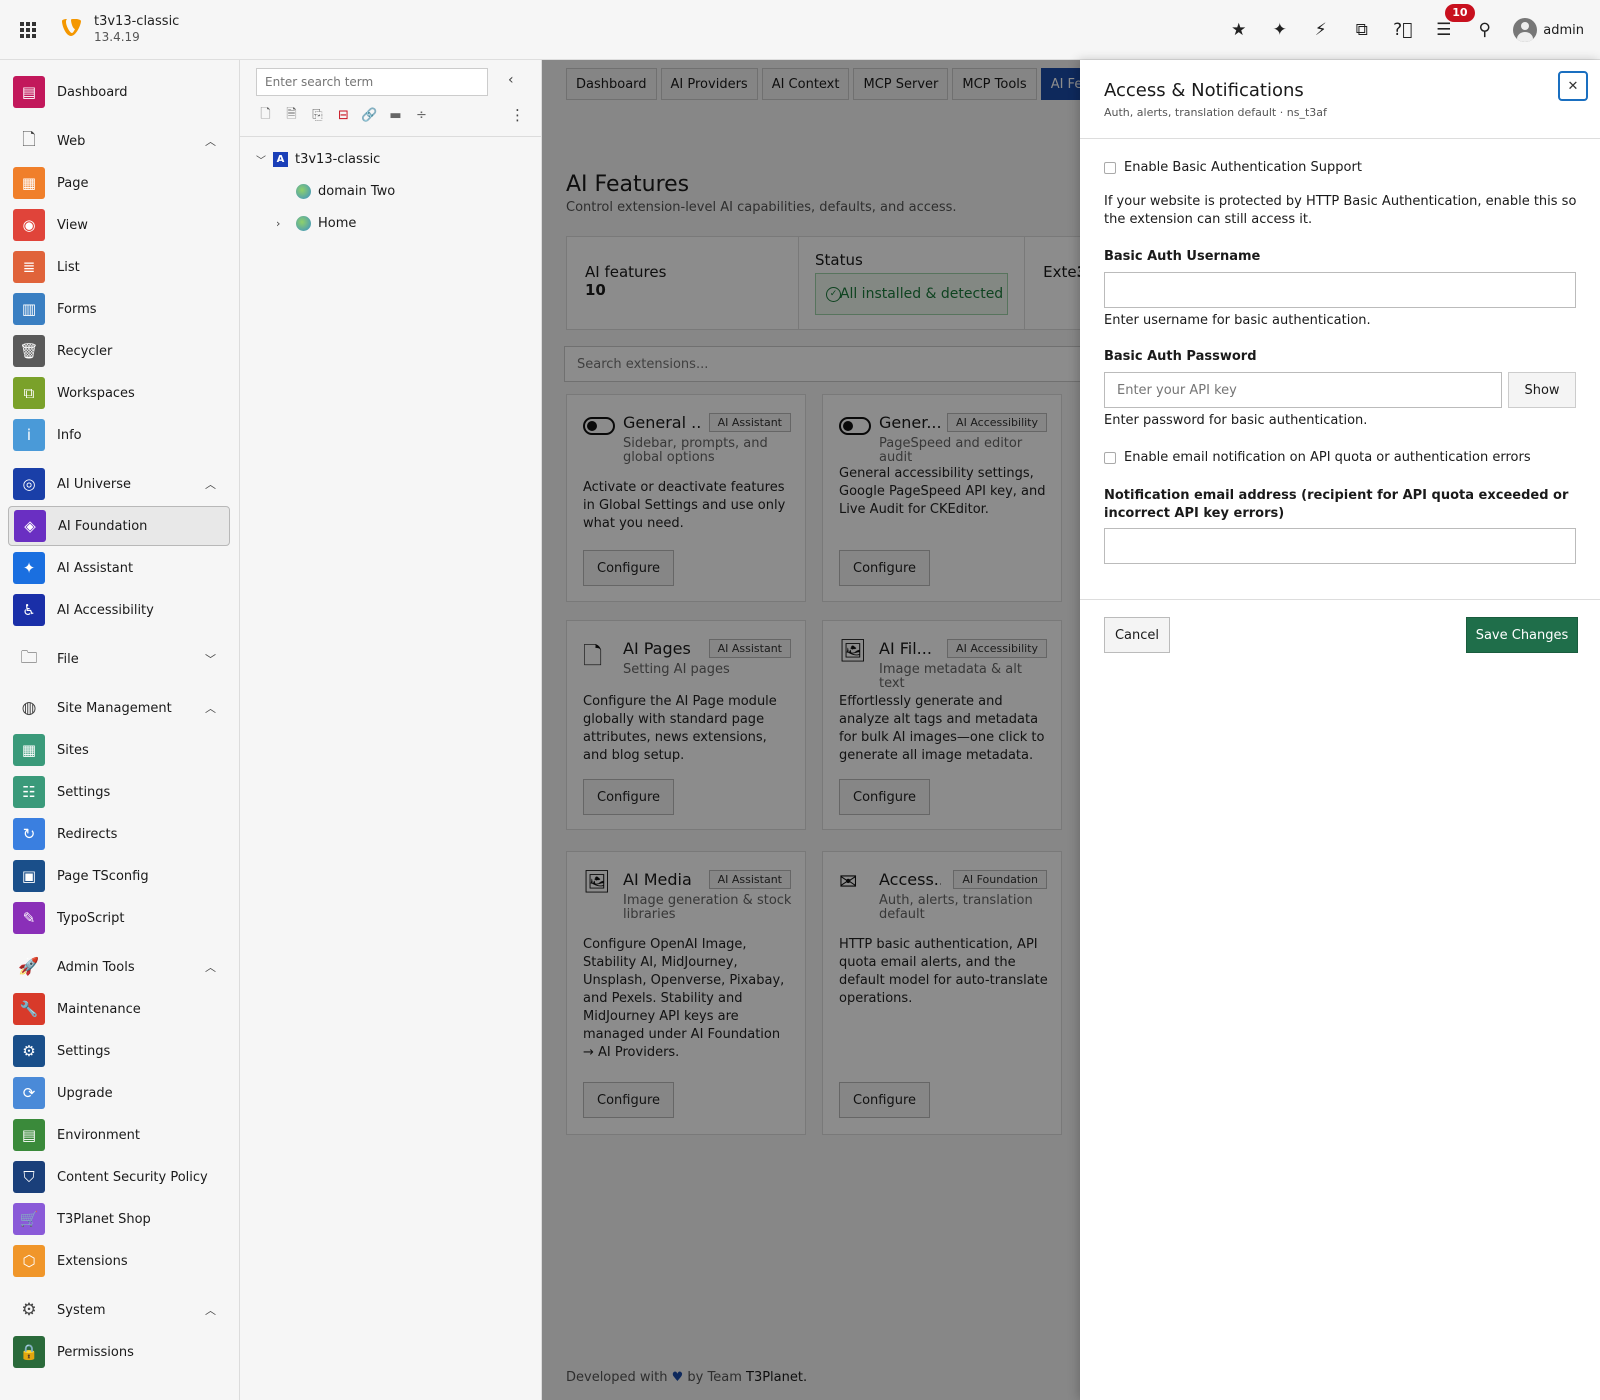  What do you see at coordinates (28, 30) in the screenshot?
I see `app-grid-icon` at bounding box center [28, 30].